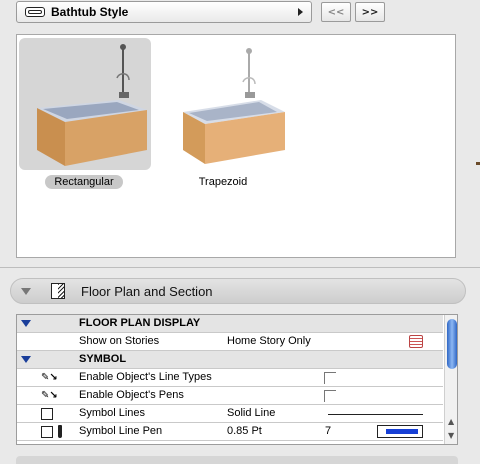 The image size is (480, 464). I want to click on section-title: Floor Plan and Section, so click(147, 291).